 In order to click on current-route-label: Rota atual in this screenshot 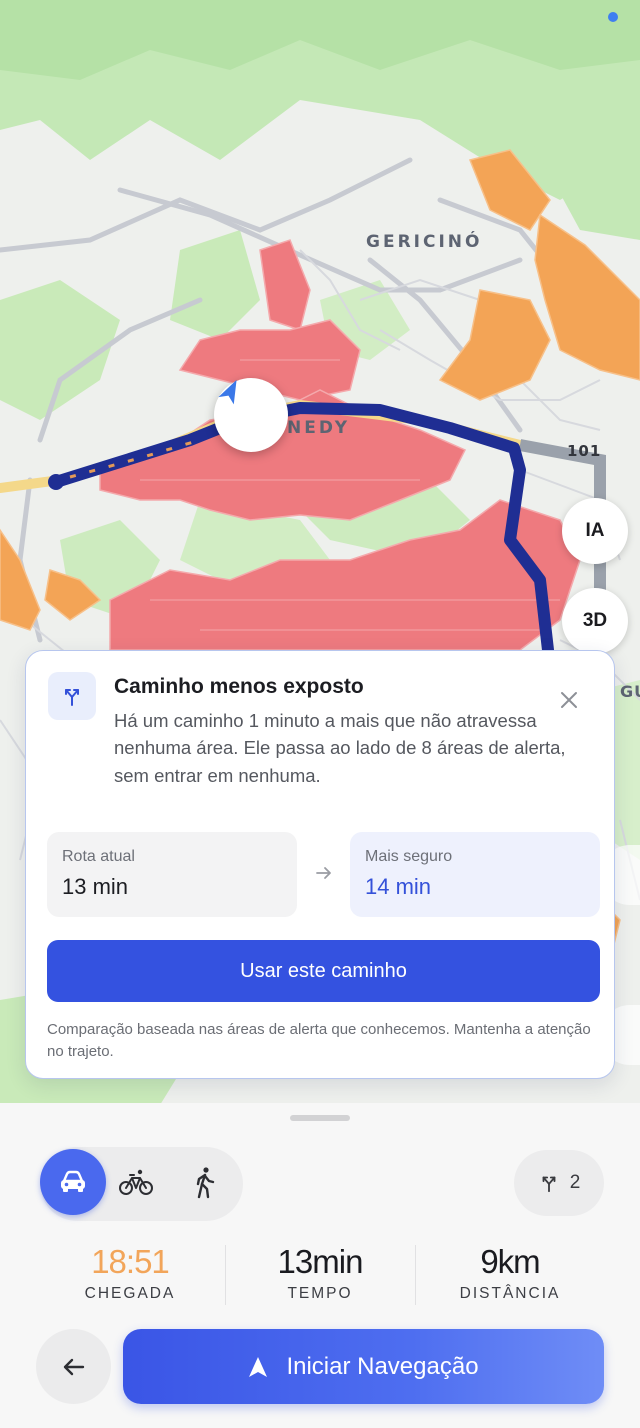, I will do `click(98, 856)`.